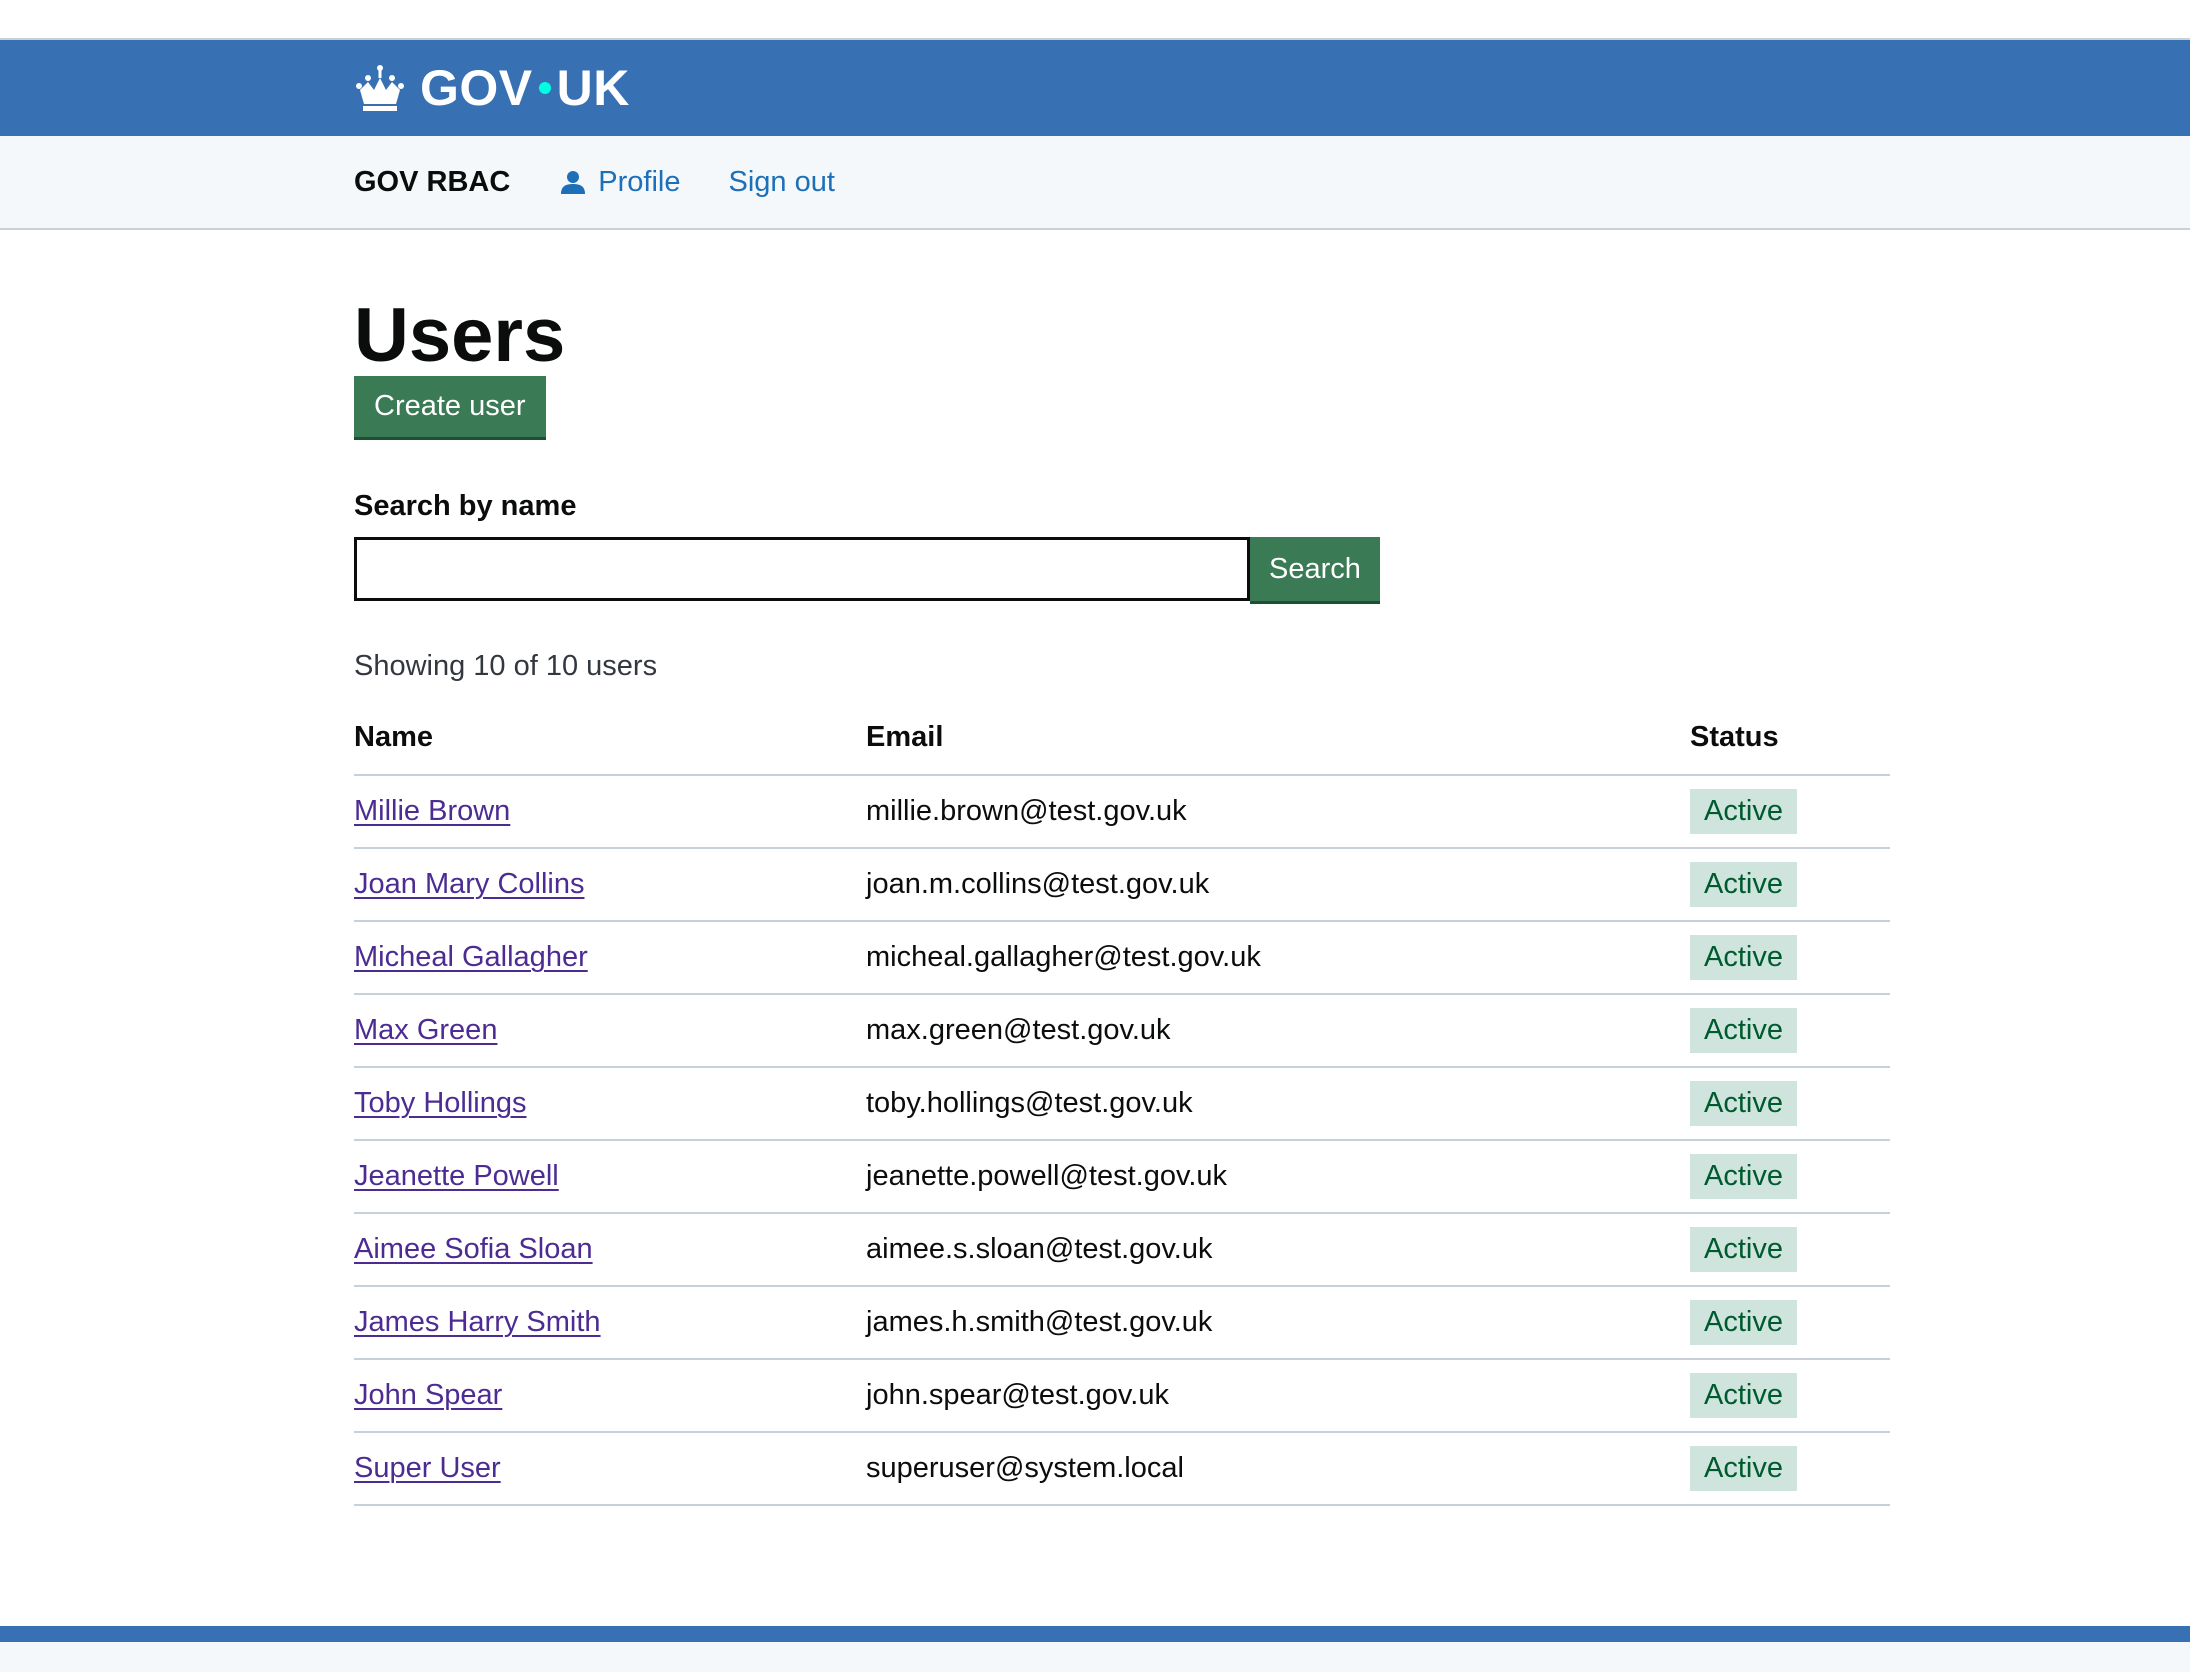 Image resolution: width=2190 pixels, height=1672 pixels. What do you see at coordinates (573, 182) in the screenshot?
I see `person-icon` at bounding box center [573, 182].